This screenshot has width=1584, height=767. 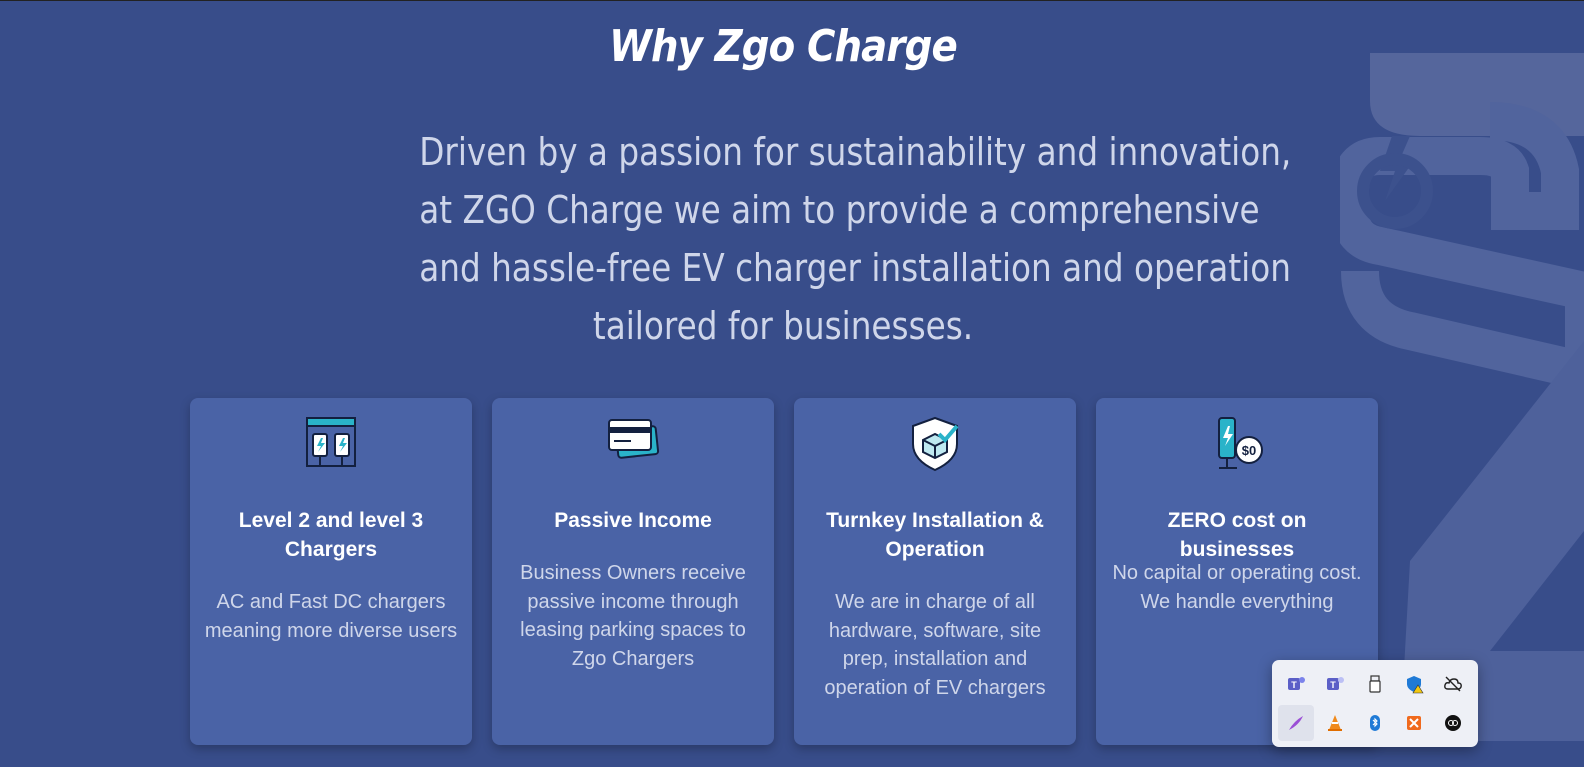 I want to click on intro-line: tailored for businesses., so click(x=783, y=326).